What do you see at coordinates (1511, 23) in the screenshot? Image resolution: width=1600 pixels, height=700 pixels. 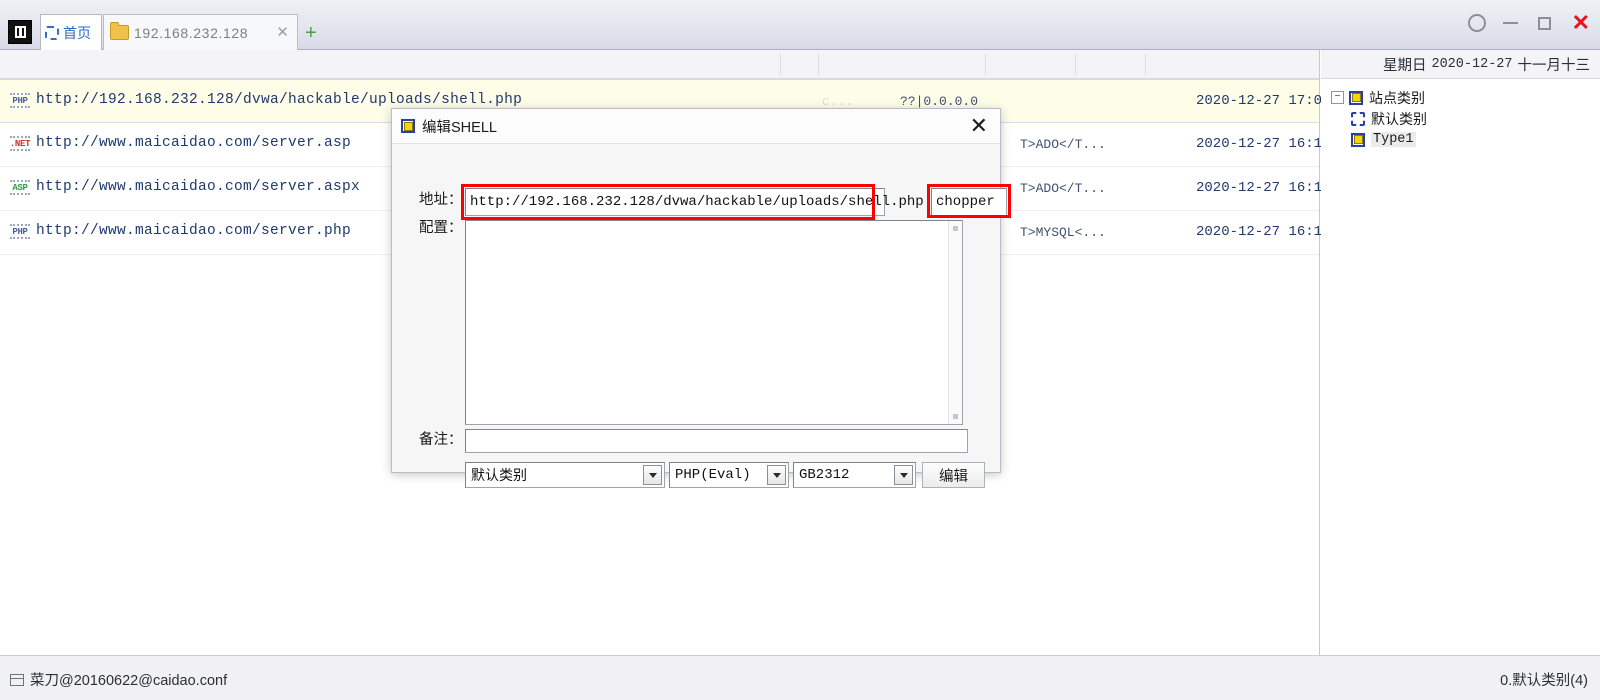 I see `minimize-icon` at bounding box center [1511, 23].